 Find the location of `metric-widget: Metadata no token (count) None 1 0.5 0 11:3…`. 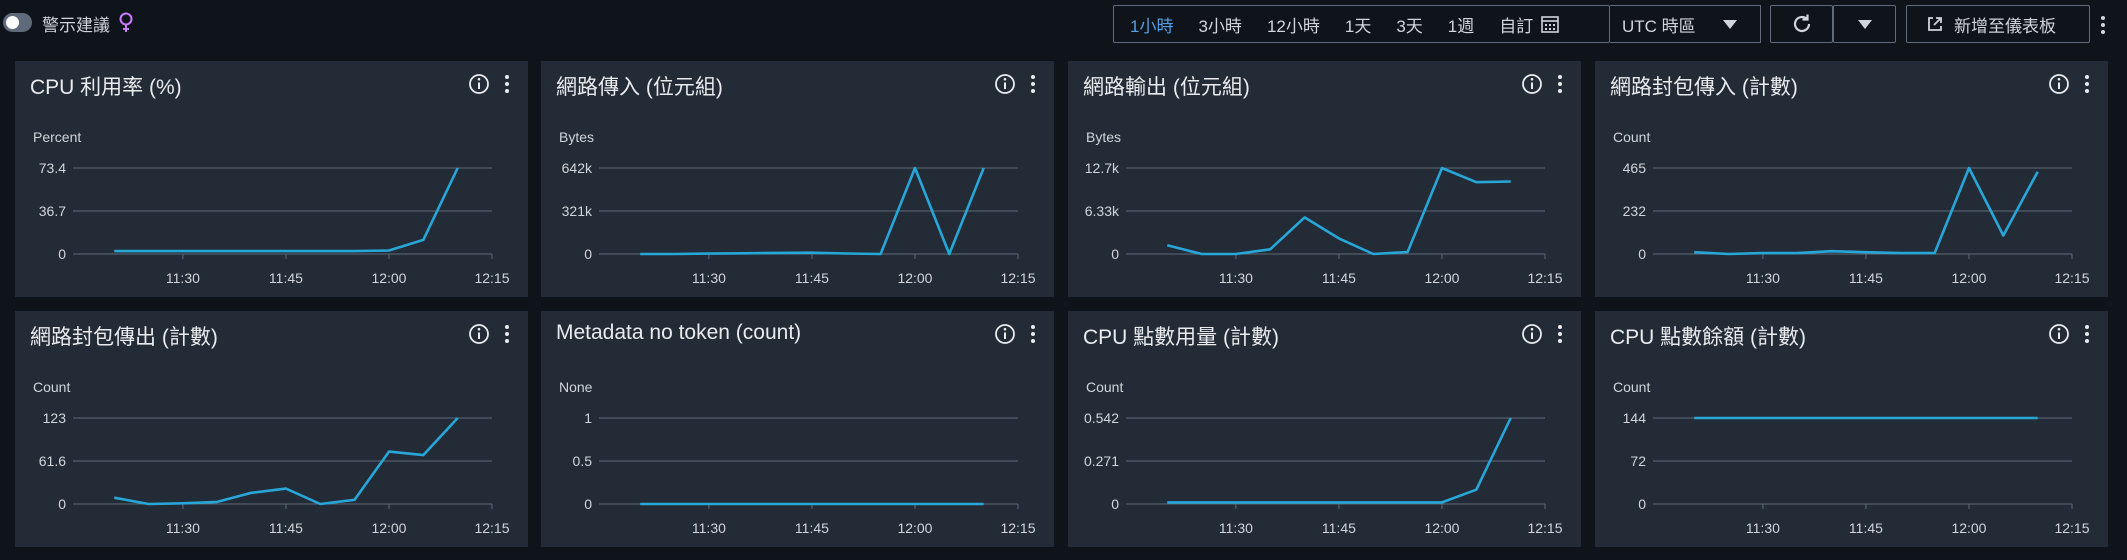

metric-widget: Metadata no token (count) None 1 0.5 0 11:3… is located at coordinates (797, 429).